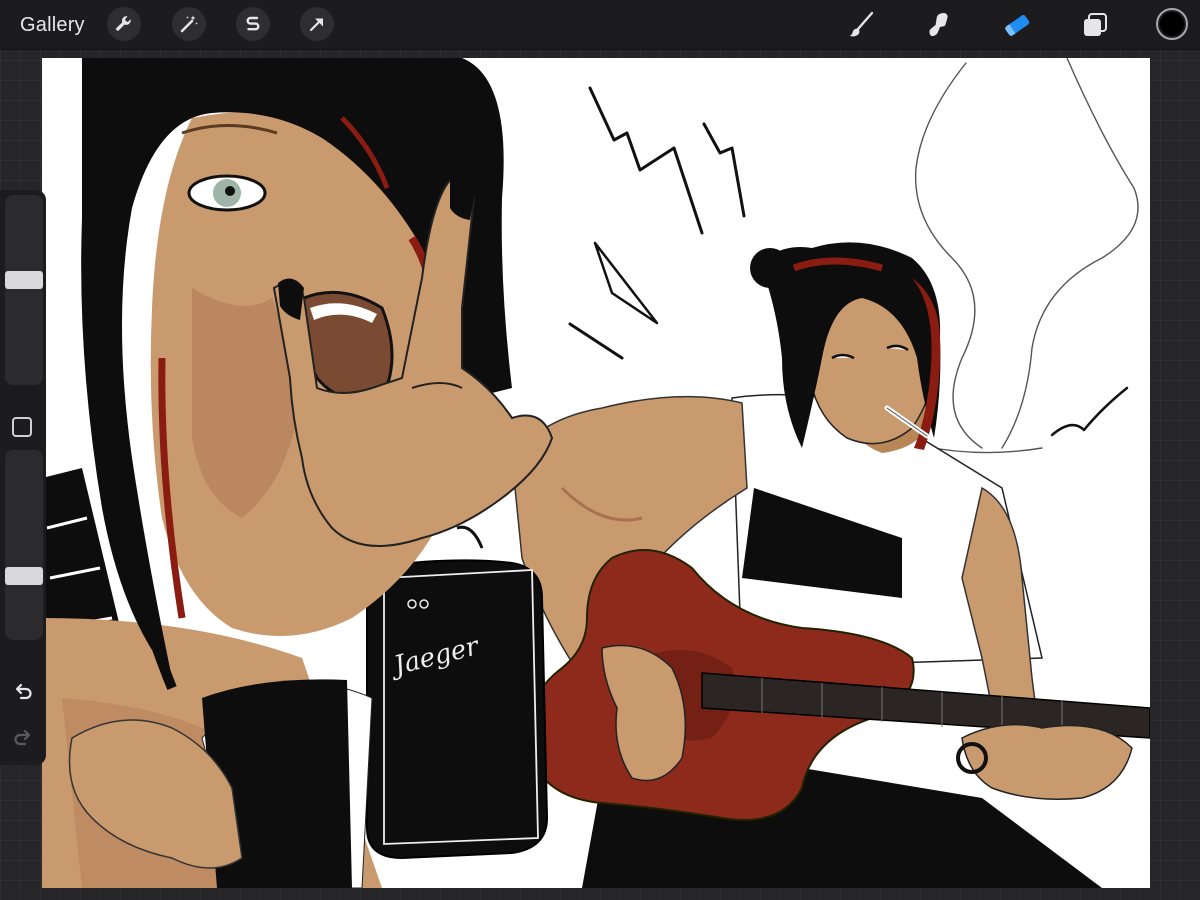 Image resolution: width=1200 pixels, height=900 pixels. I want to click on layers-icon, so click(1095, 24).